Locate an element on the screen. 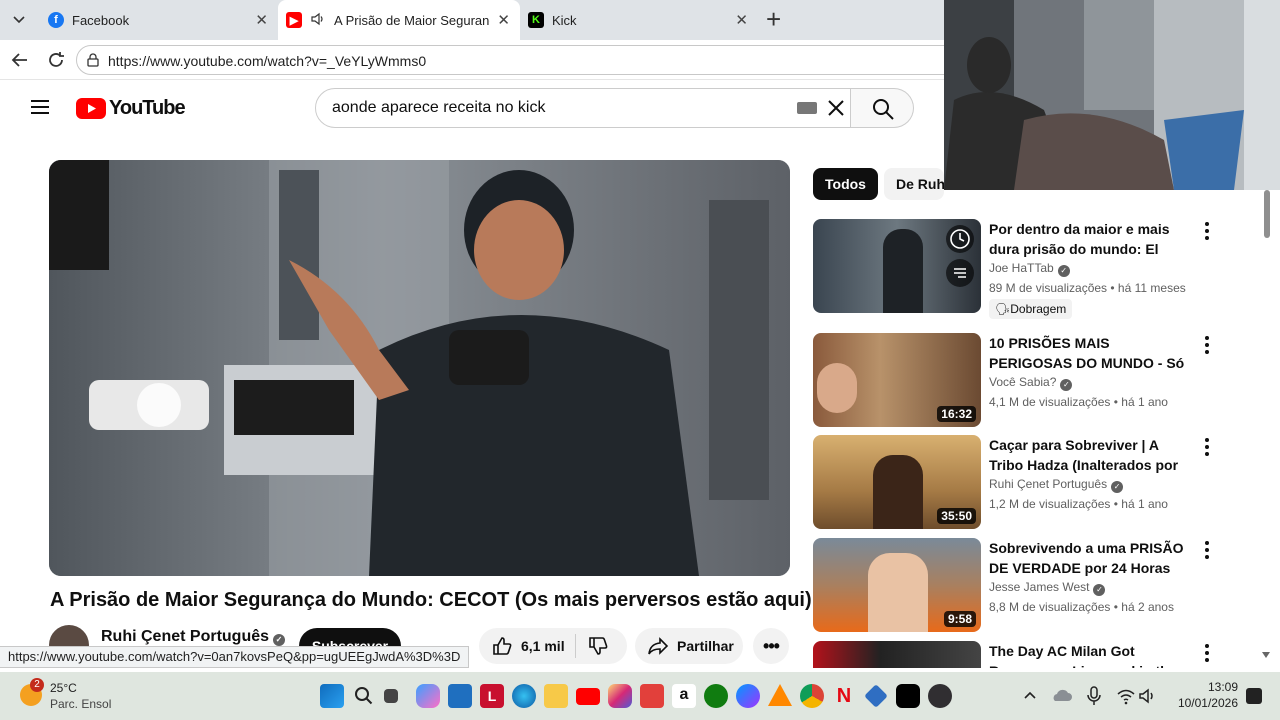  dub-badge: 🗣Dobragem is located at coordinates (1031, 309).